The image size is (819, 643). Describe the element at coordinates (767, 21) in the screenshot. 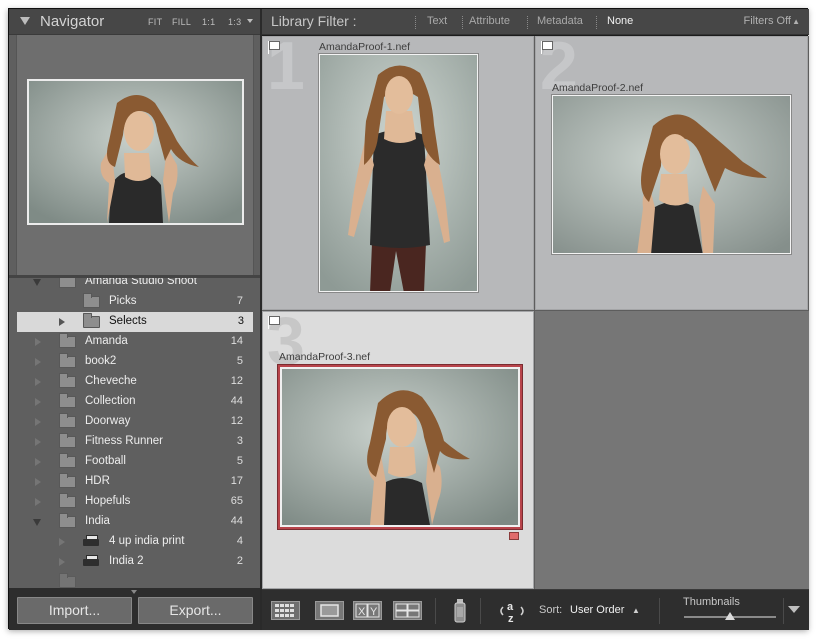

I see `filters-off-dropdown: Filters Off` at that location.